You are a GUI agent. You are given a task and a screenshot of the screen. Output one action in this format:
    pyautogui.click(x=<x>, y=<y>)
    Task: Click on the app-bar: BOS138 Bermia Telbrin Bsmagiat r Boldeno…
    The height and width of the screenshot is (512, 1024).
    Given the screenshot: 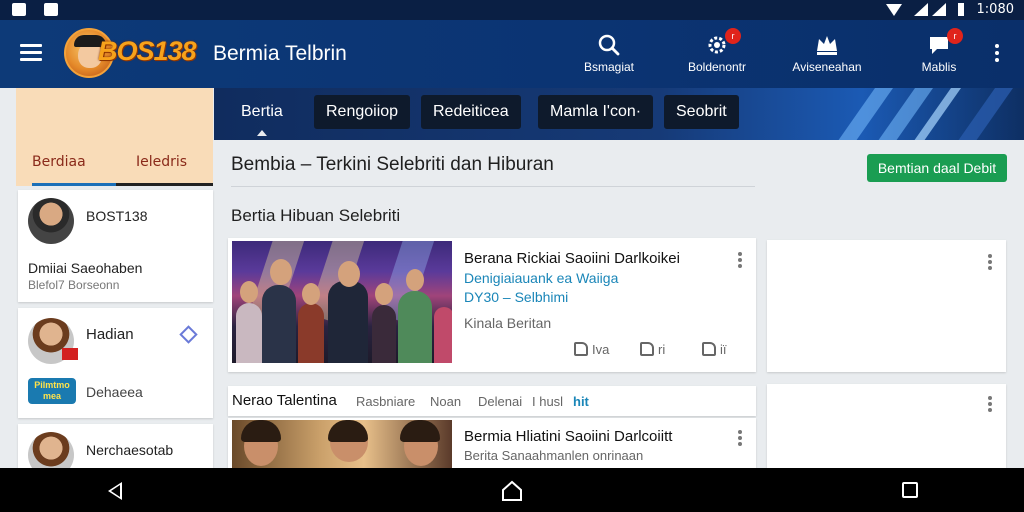 What is the action you would take?
    pyautogui.click(x=512, y=54)
    